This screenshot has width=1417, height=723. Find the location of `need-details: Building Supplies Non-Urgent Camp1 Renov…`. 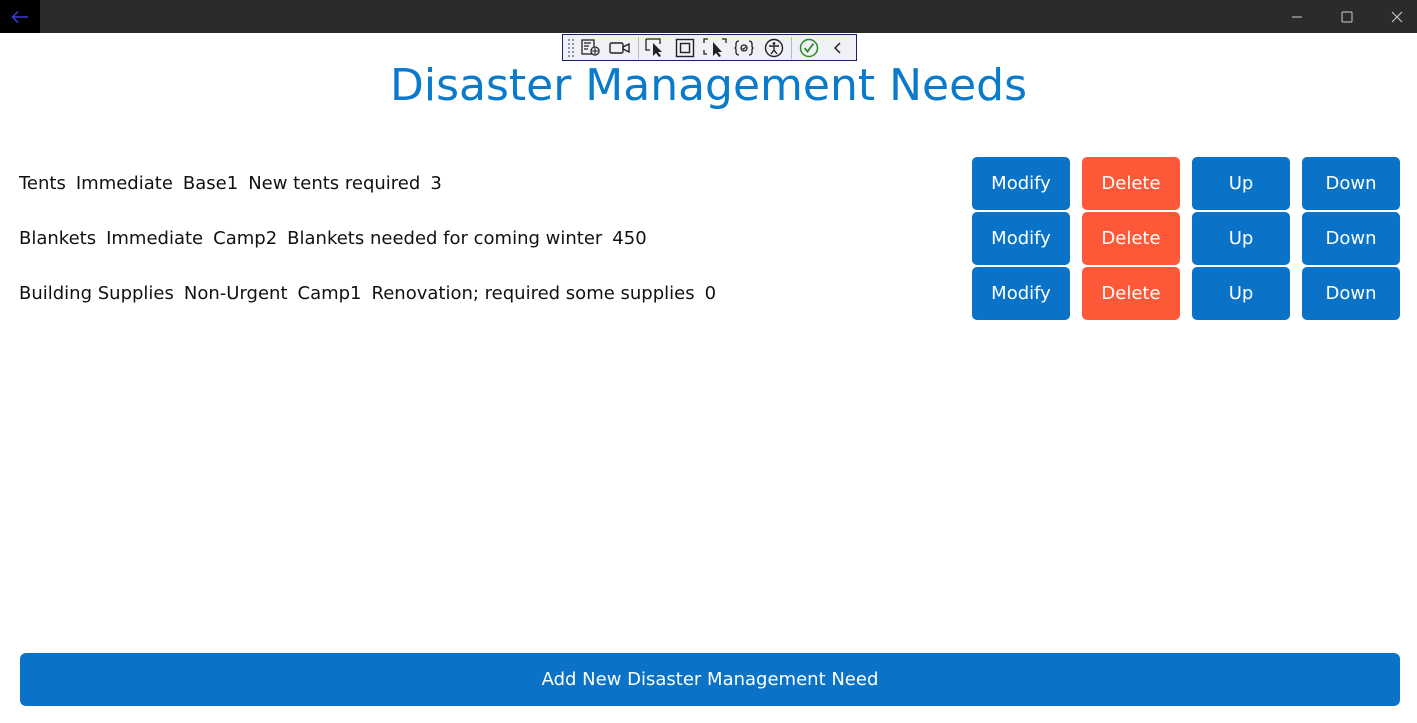

need-details: Building Supplies Non-Urgent Camp1 Renov… is located at coordinates (372, 293).